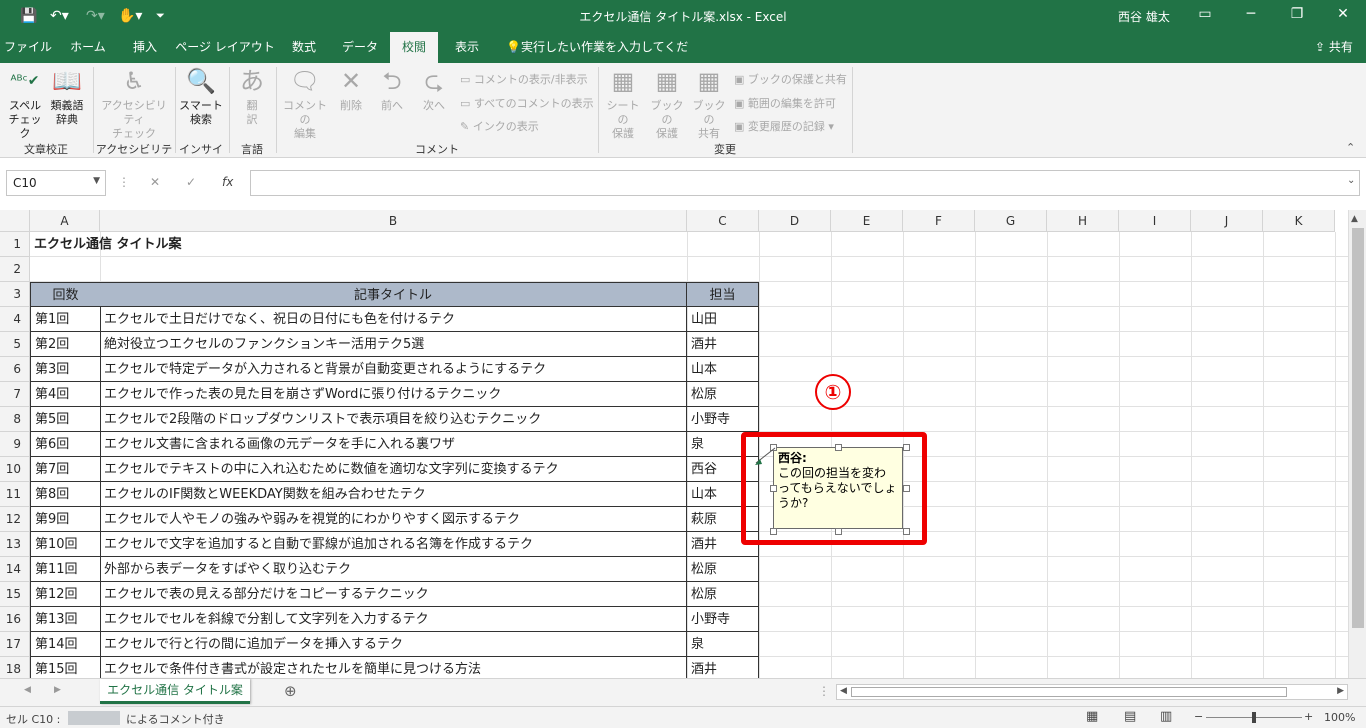 This screenshot has height=728, width=1366. Describe the element at coordinates (1069, 692) in the screenshot. I see `horizontal-scroll-thumb` at that location.